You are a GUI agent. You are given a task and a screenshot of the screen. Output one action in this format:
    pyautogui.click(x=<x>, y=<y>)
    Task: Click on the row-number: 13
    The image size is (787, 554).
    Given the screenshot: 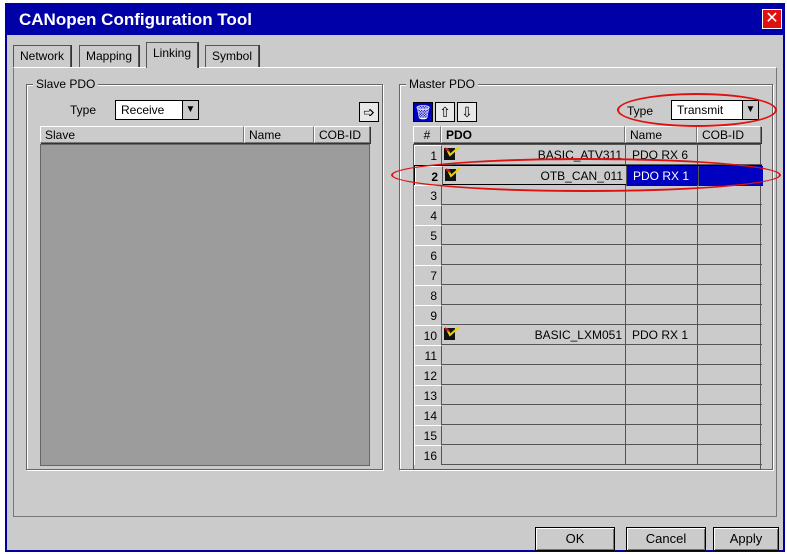 What is the action you would take?
    pyautogui.click(x=428, y=395)
    